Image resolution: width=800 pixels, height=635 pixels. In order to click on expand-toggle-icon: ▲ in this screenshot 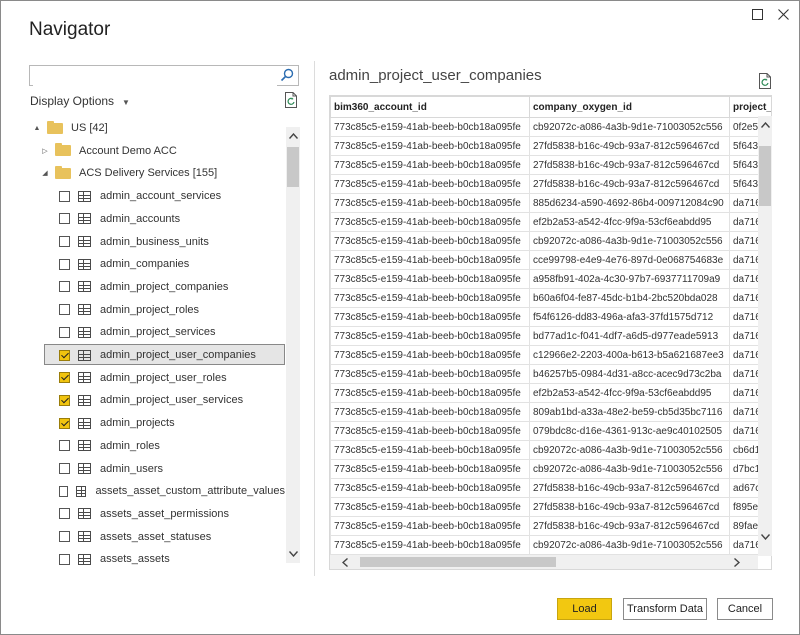, I will do `click(37, 128)`.